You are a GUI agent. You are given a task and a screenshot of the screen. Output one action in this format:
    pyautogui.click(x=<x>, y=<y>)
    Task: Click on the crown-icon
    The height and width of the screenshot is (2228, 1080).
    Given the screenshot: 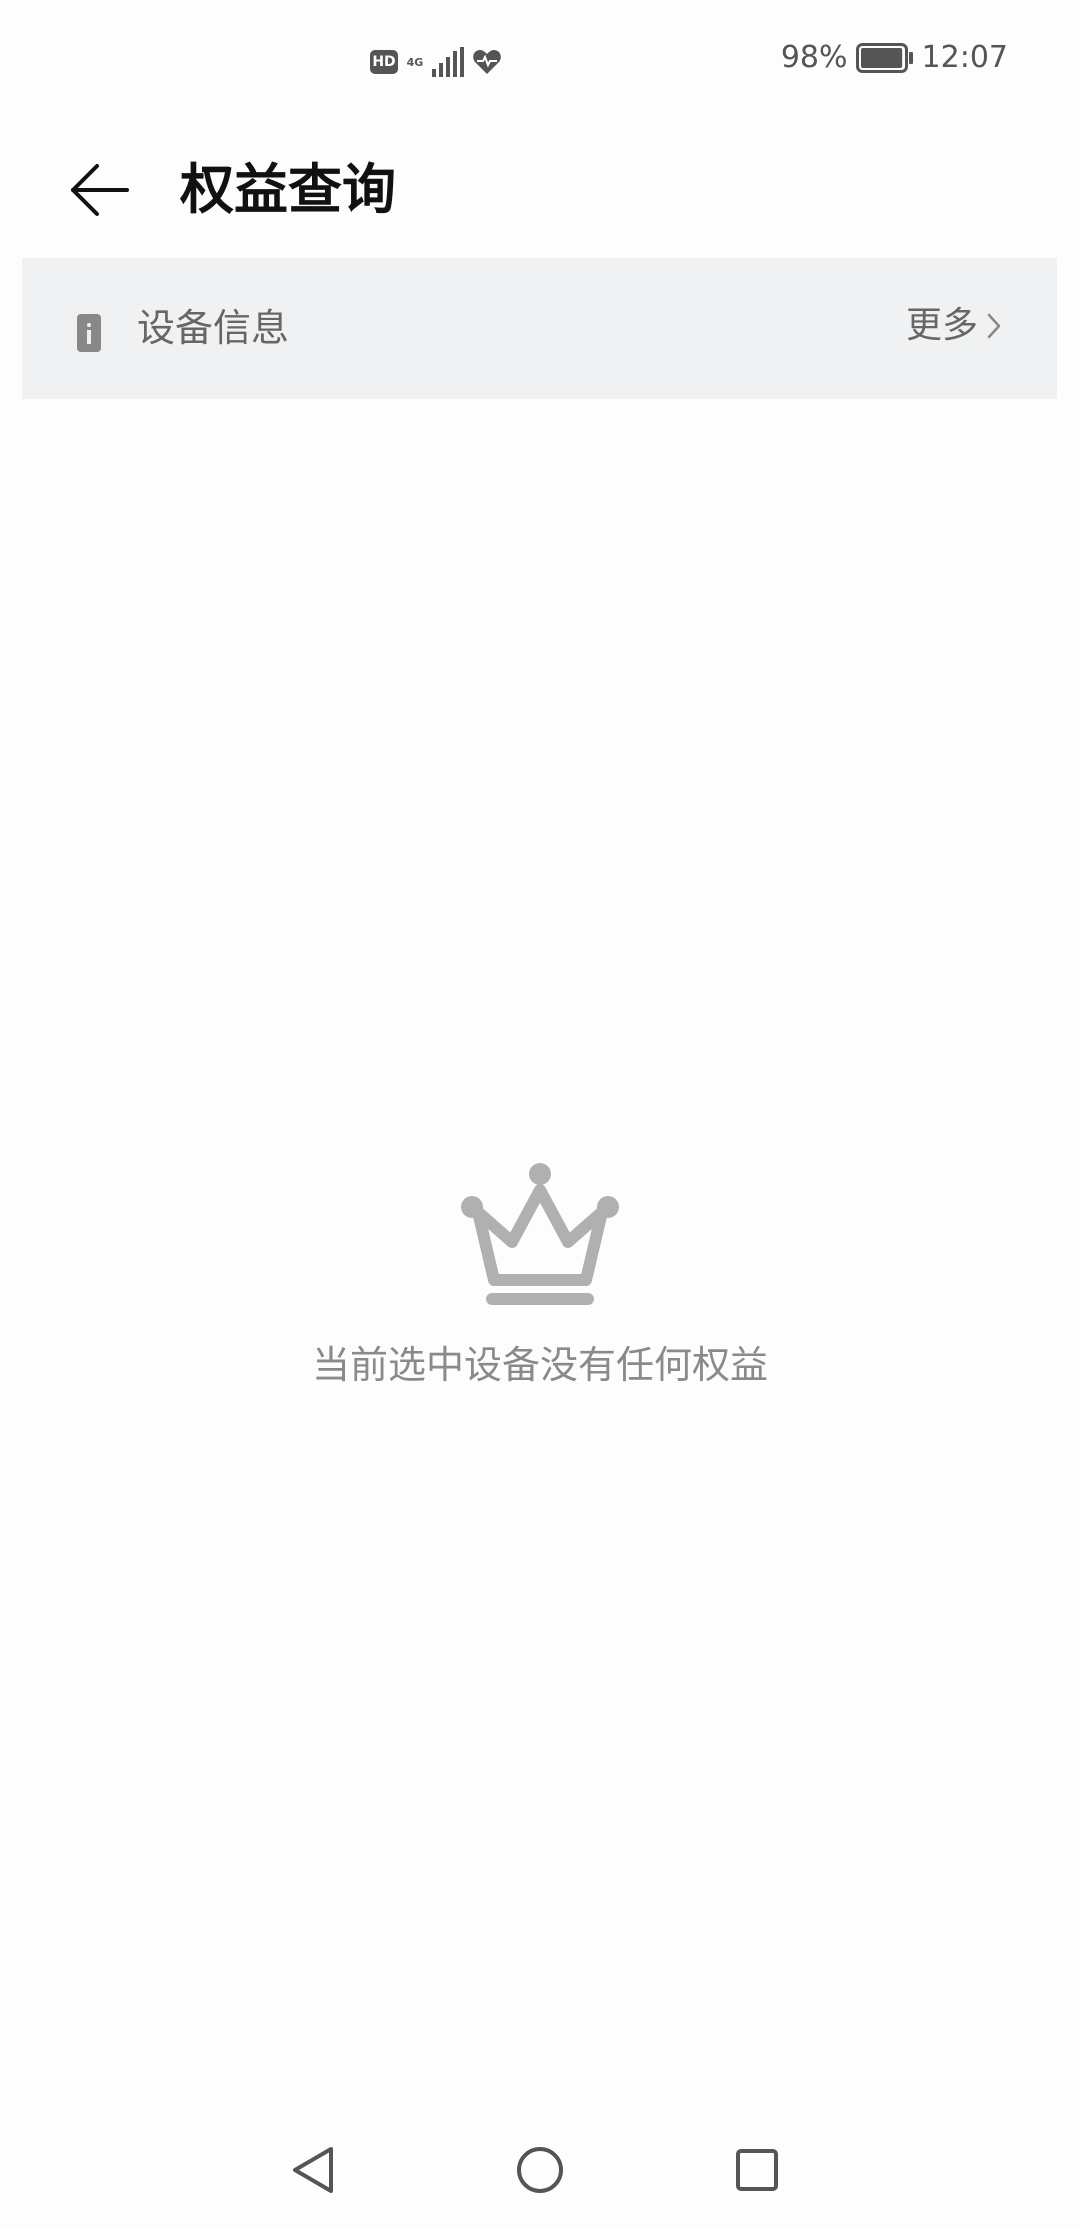 What is the action you would take?
    pyautogui.click(x=540, y=1234)
    